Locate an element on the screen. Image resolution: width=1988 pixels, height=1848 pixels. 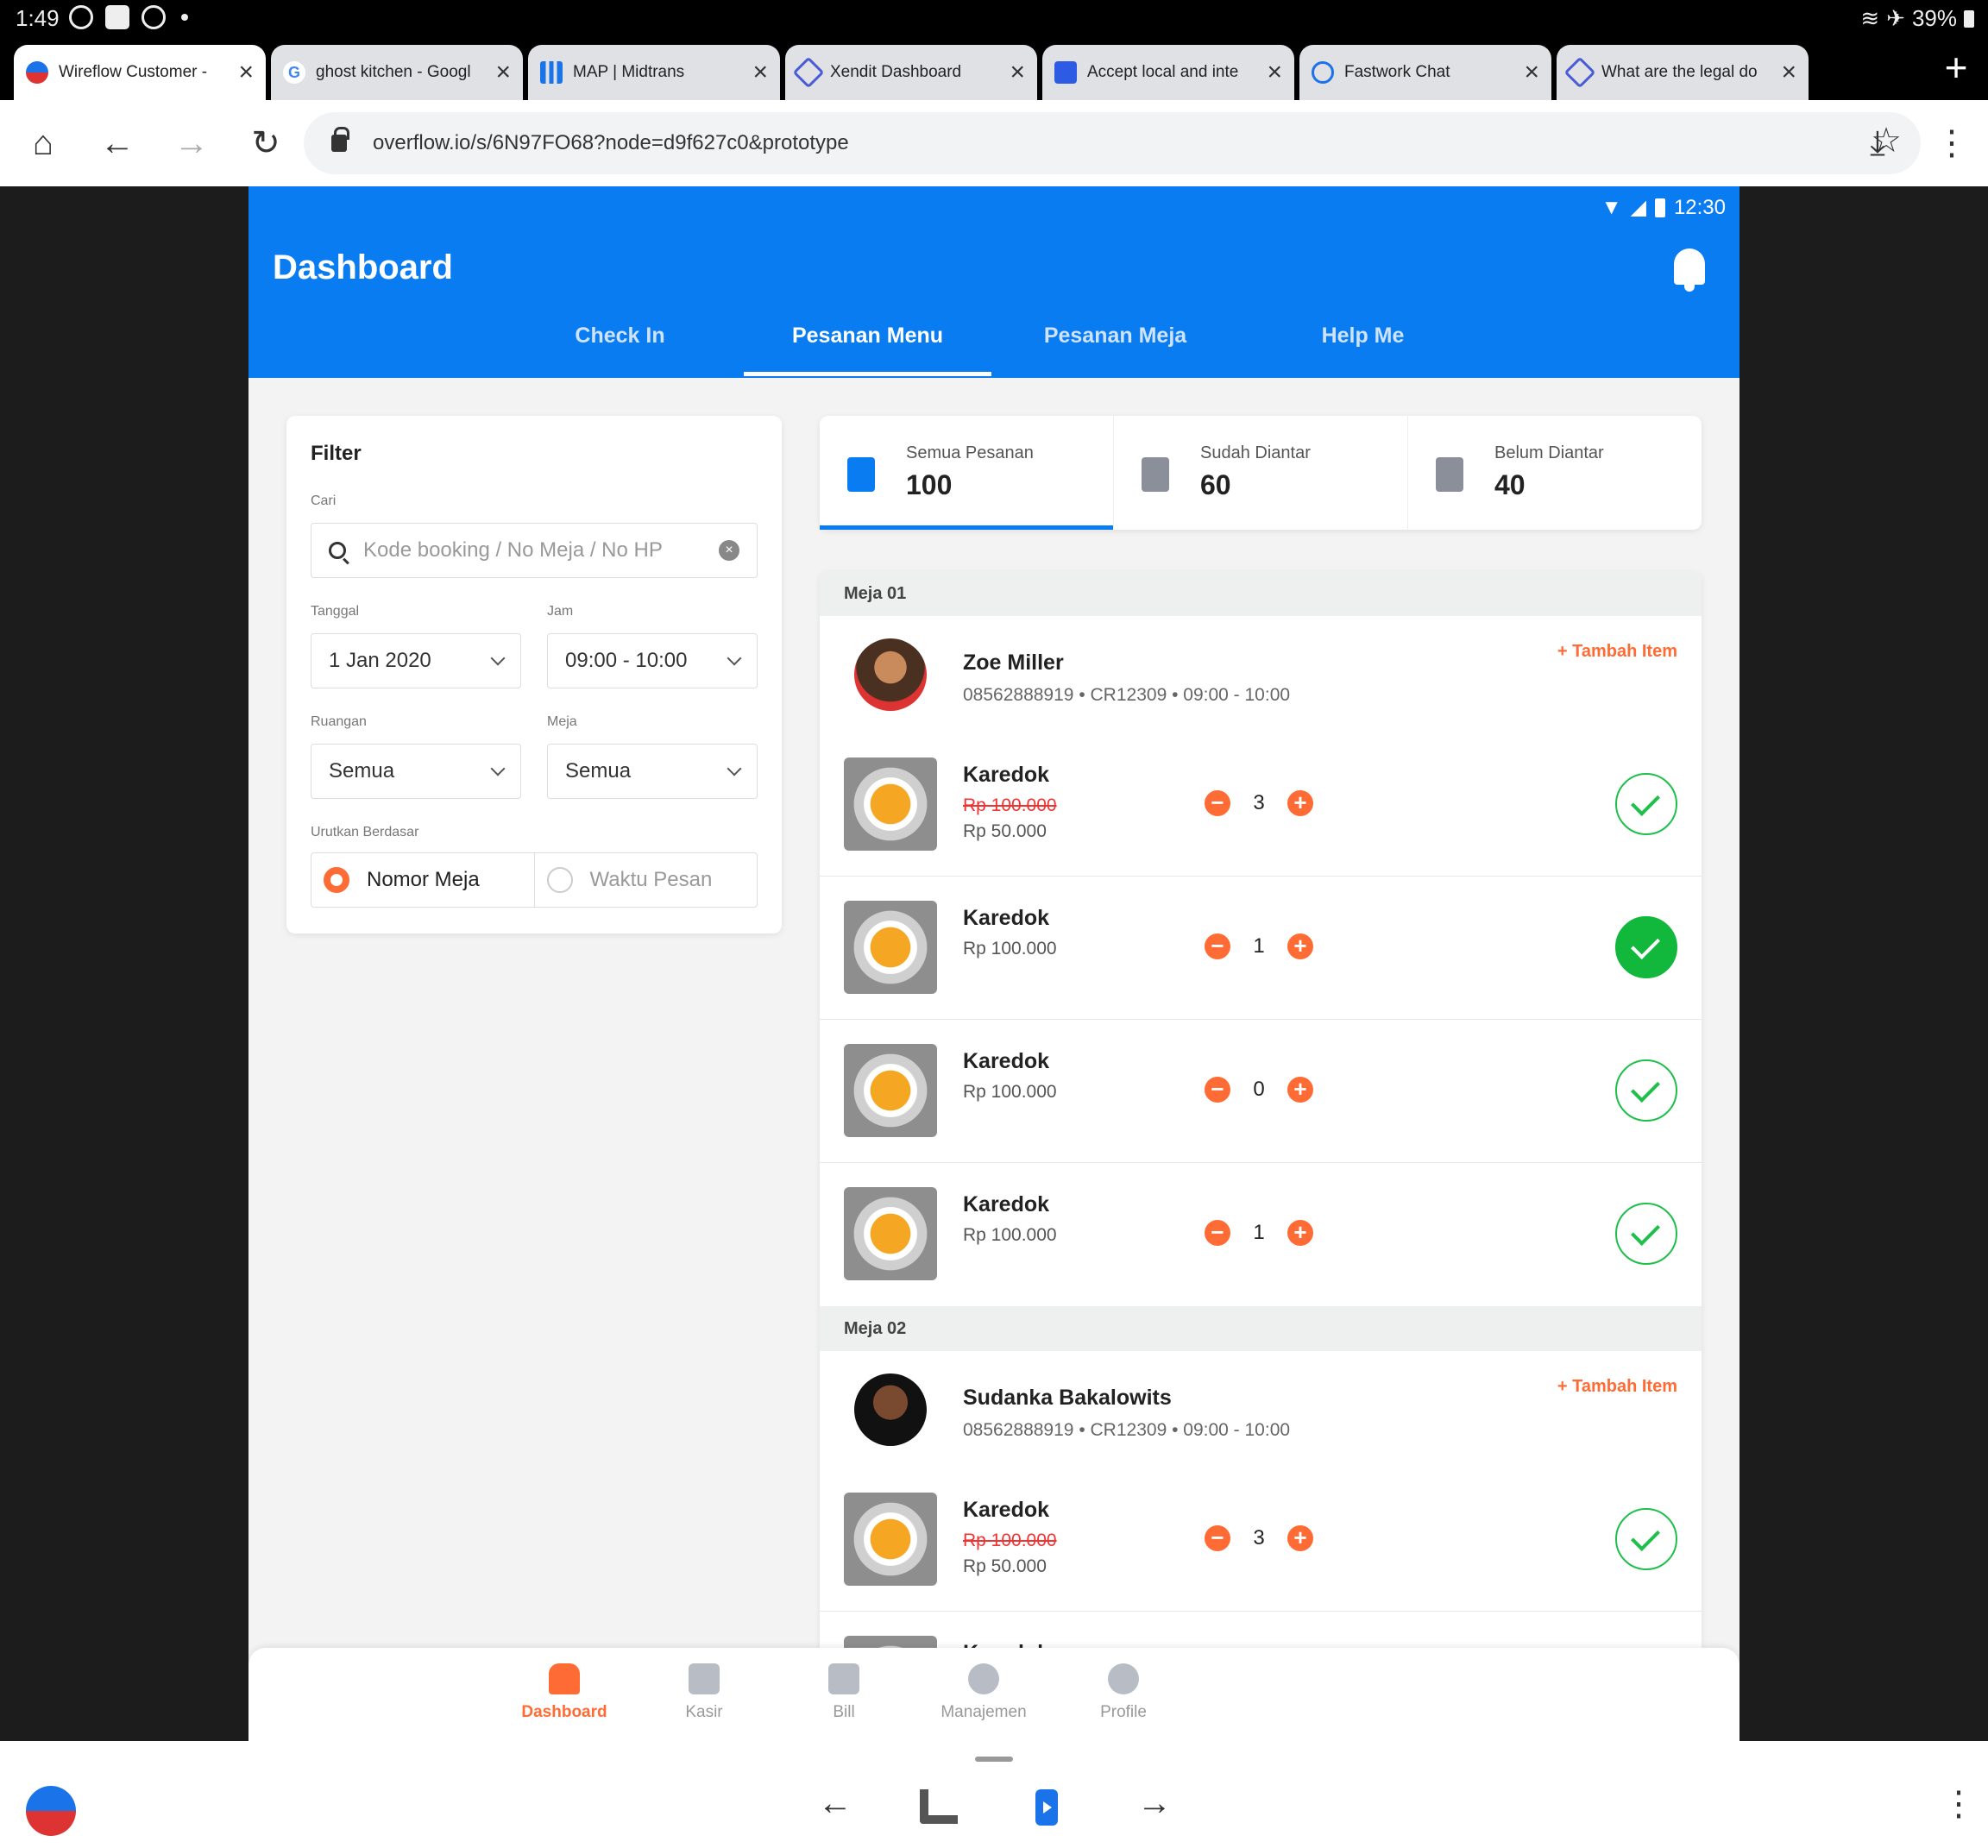
meja-label: Meja is located at coordinates (562, 722).